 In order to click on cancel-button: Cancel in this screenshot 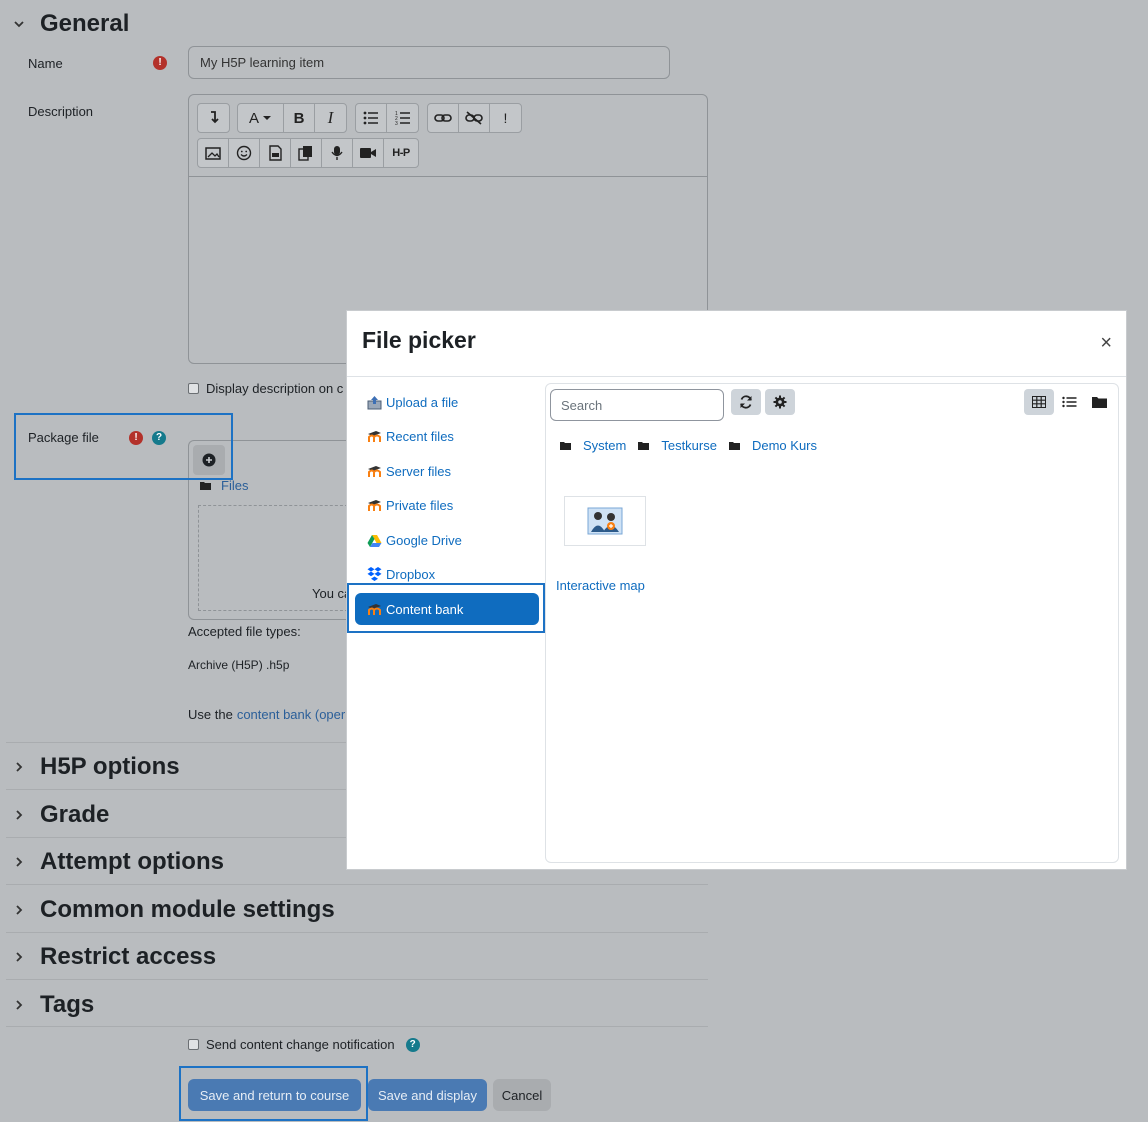, I will do `click(522, 1095)`.